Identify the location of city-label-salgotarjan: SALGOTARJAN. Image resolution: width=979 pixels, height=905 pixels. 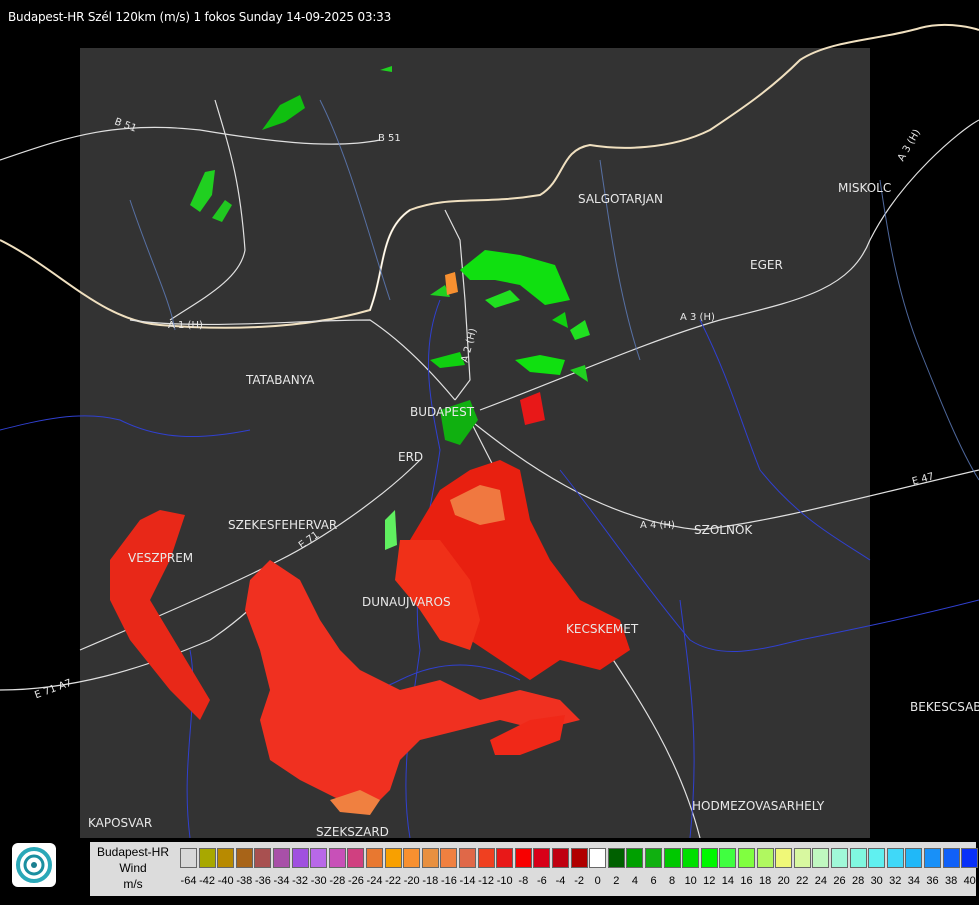
(620, 199).